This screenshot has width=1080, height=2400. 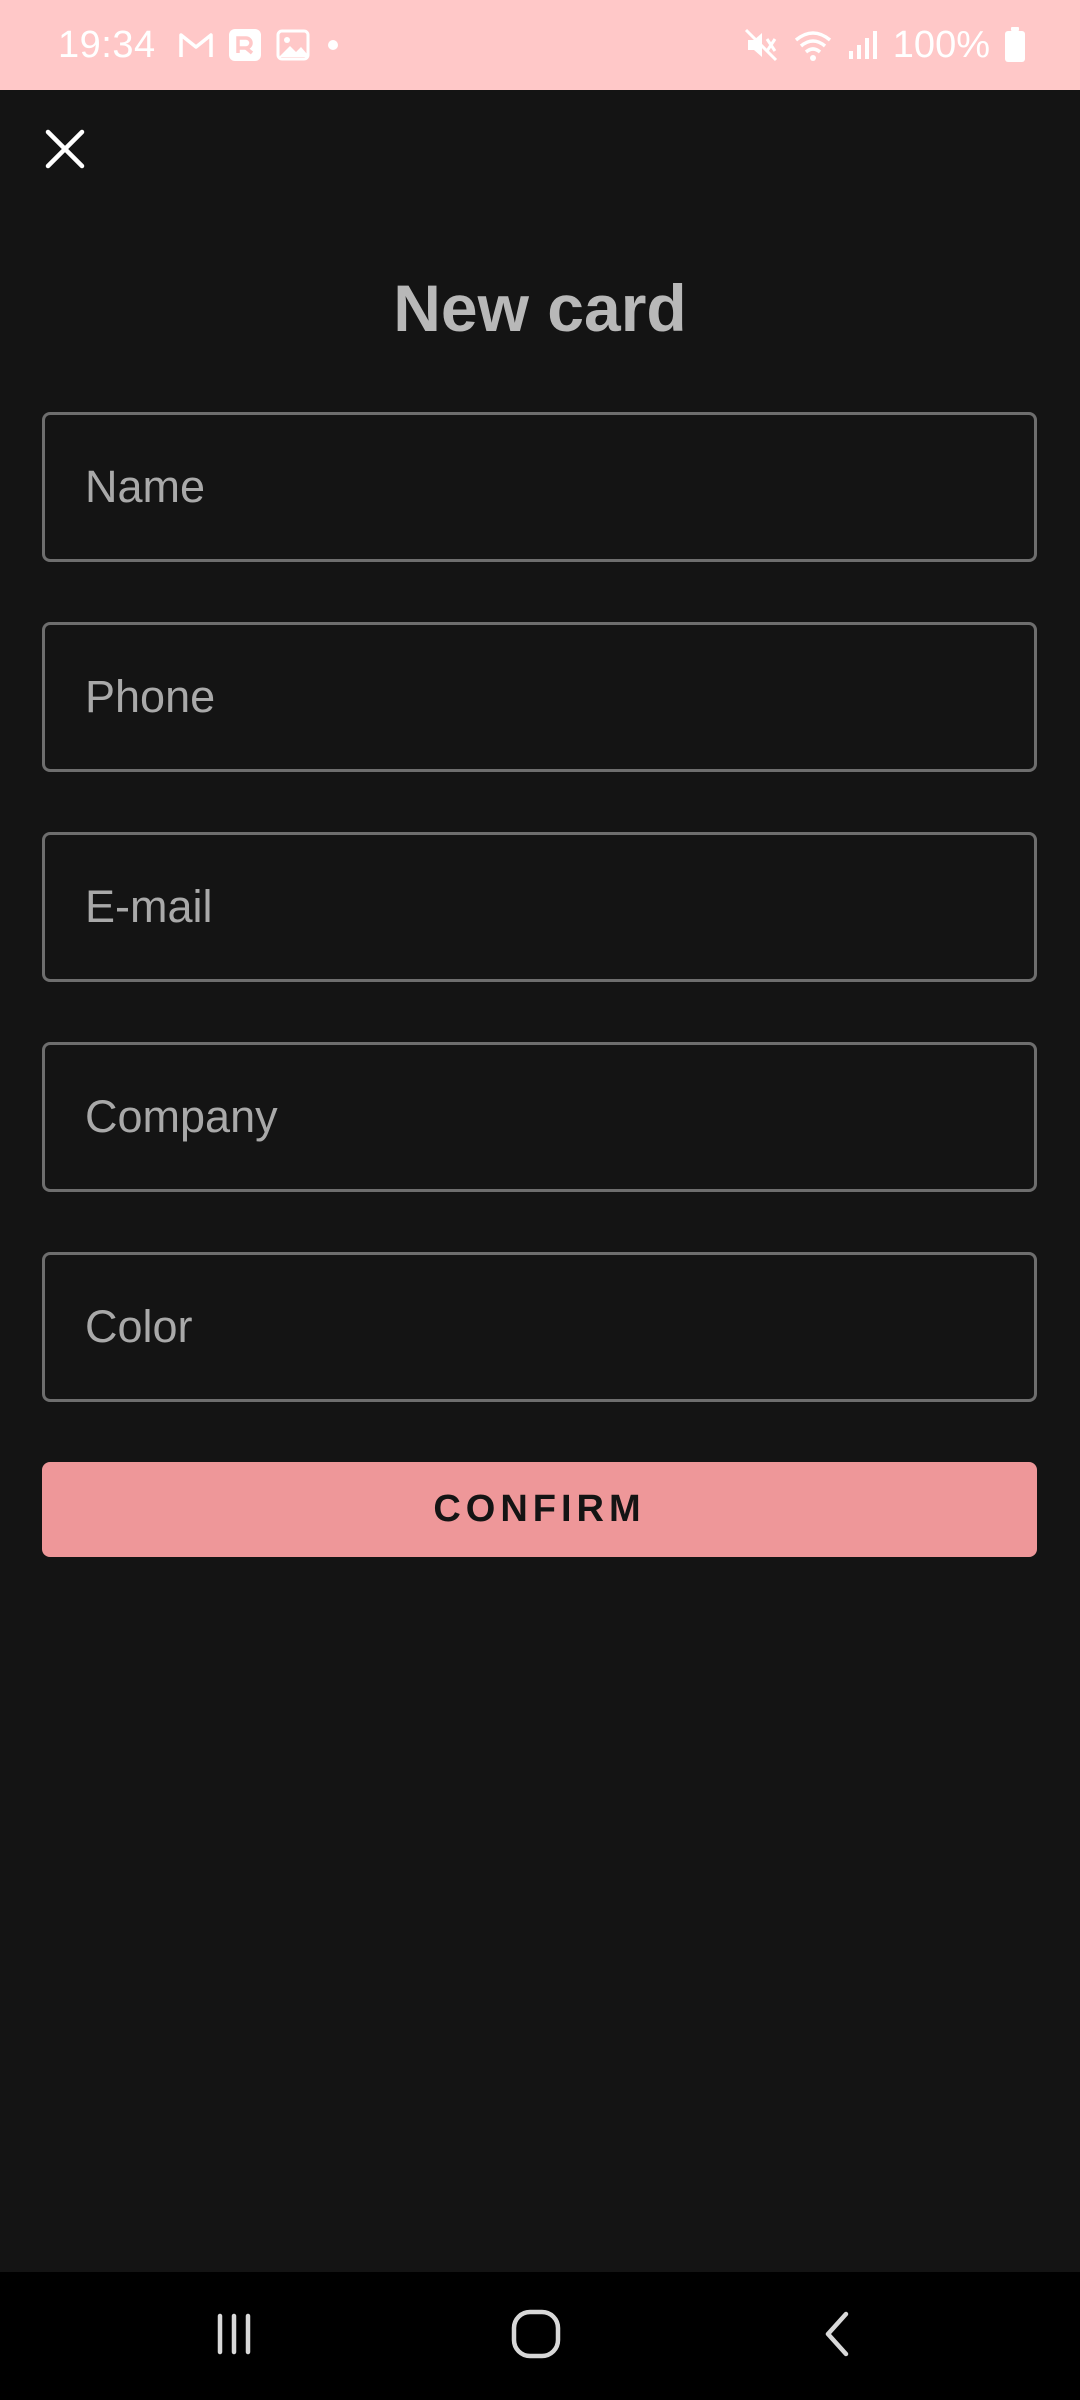 I want to click on mute-icon, so click(x=761, y=45).